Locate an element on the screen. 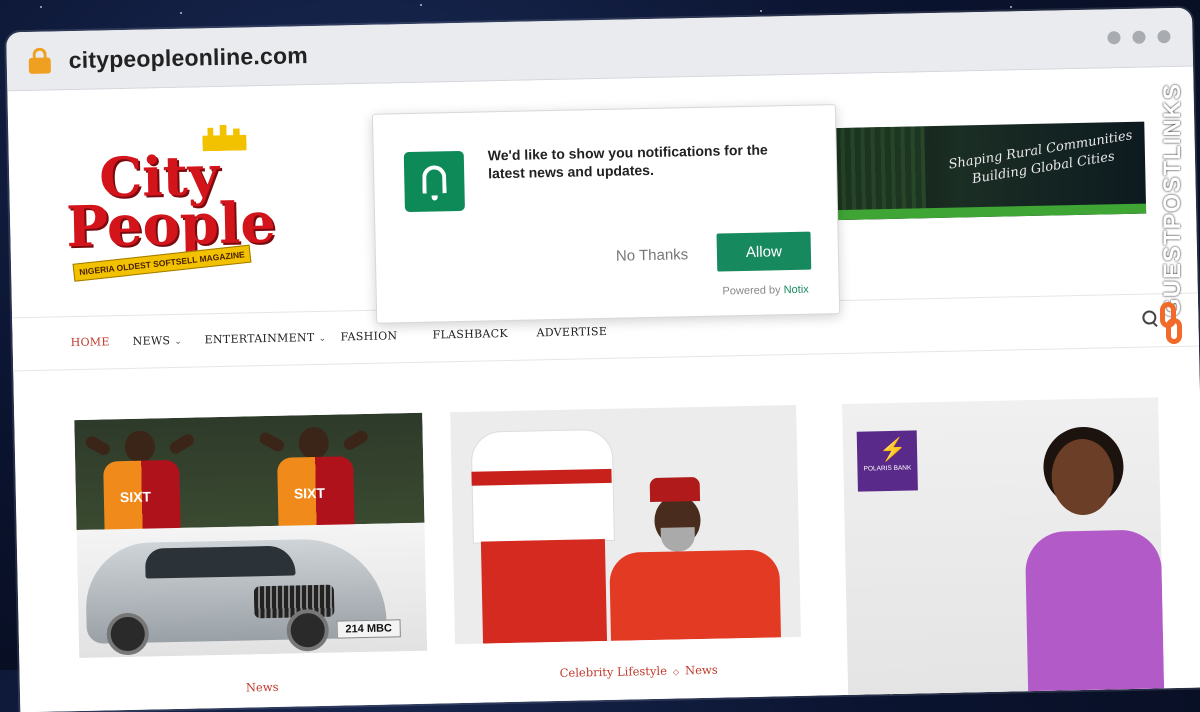 The image size is (1200, 712). nav-label: HOME is located at coordinates (90, 342).